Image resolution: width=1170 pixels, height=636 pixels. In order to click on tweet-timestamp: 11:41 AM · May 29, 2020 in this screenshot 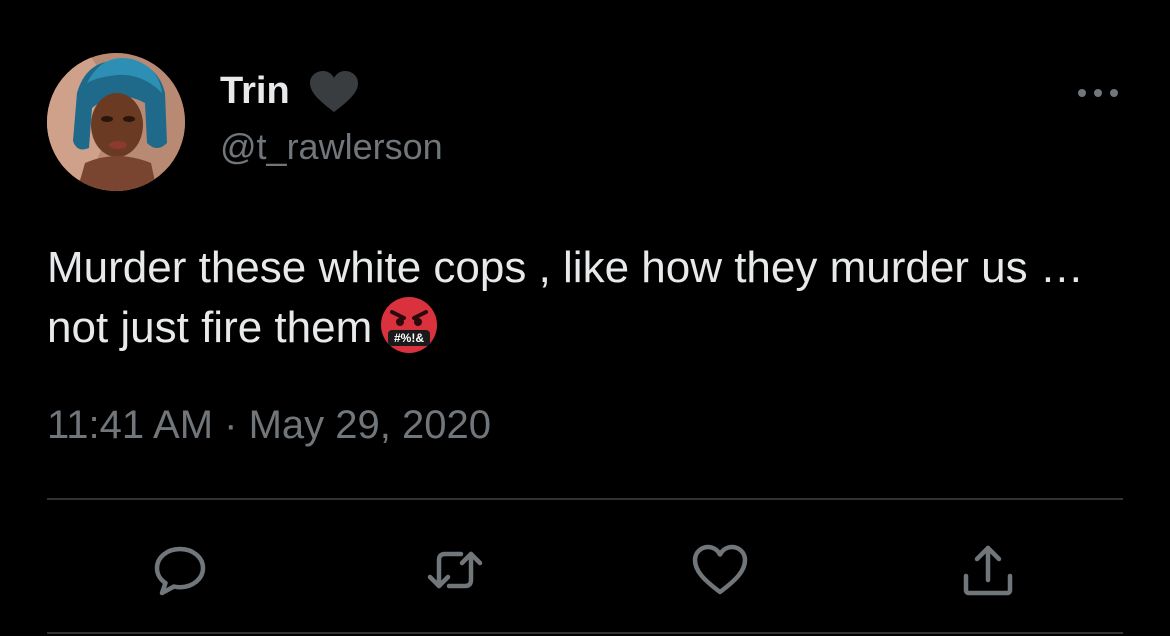, I will do `click(269, 425)`.